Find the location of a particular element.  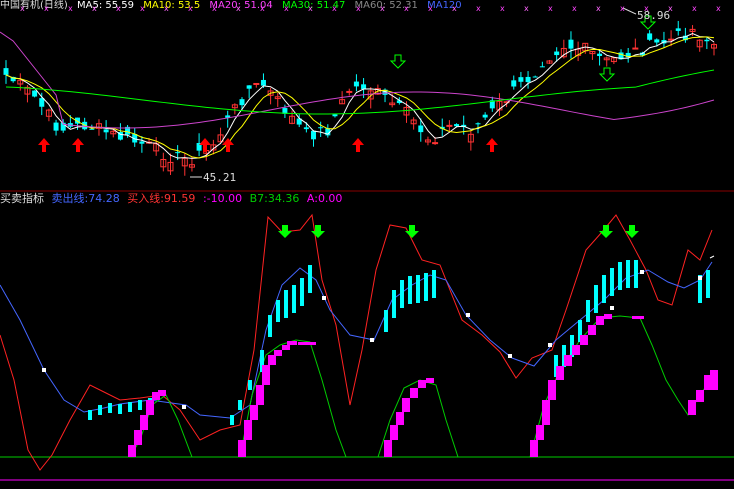

indicator-name: 买卖指标 is located at coordinates (22, 198).